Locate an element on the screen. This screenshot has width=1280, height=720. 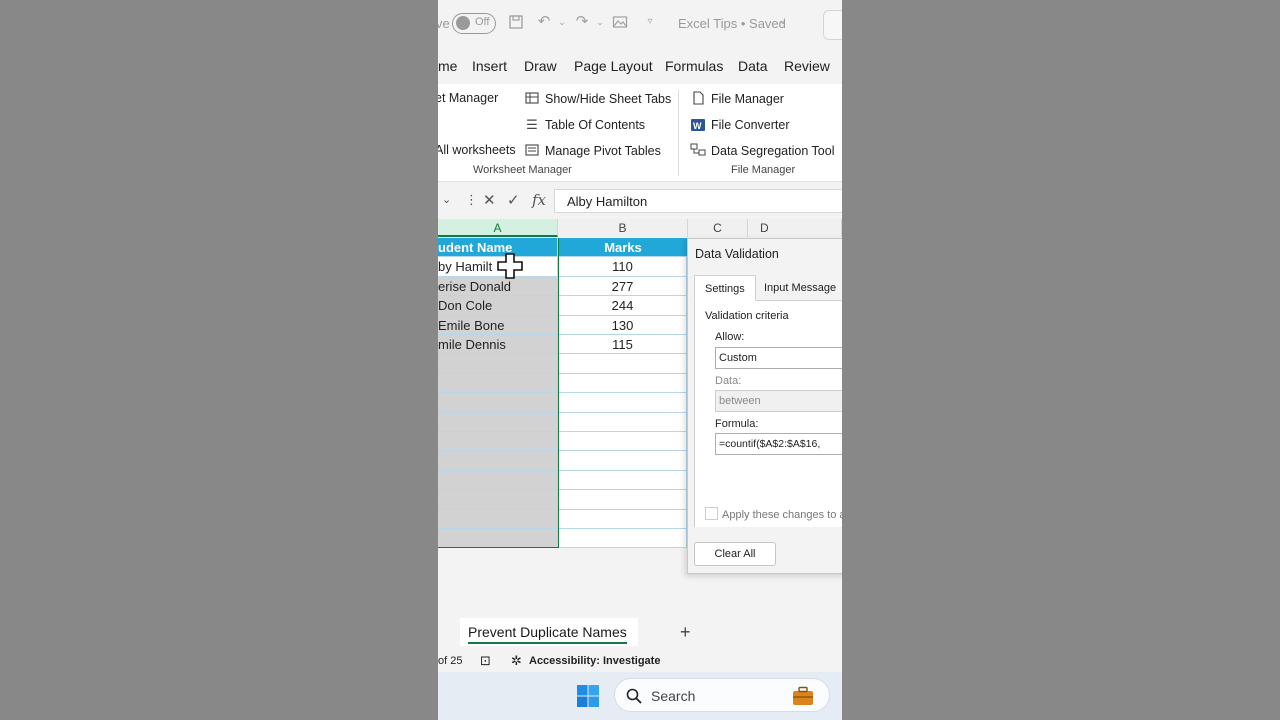
column-header-c: C is located at coordinates (718, 228).